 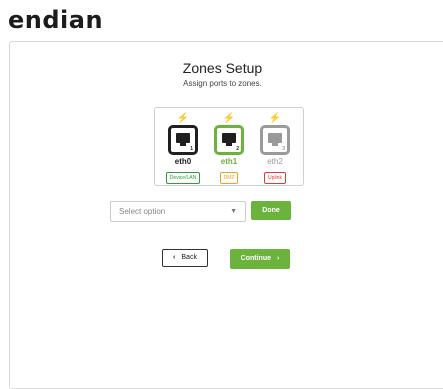 I want to click on back-button: ‹ Back, so click(x=185, y=258).